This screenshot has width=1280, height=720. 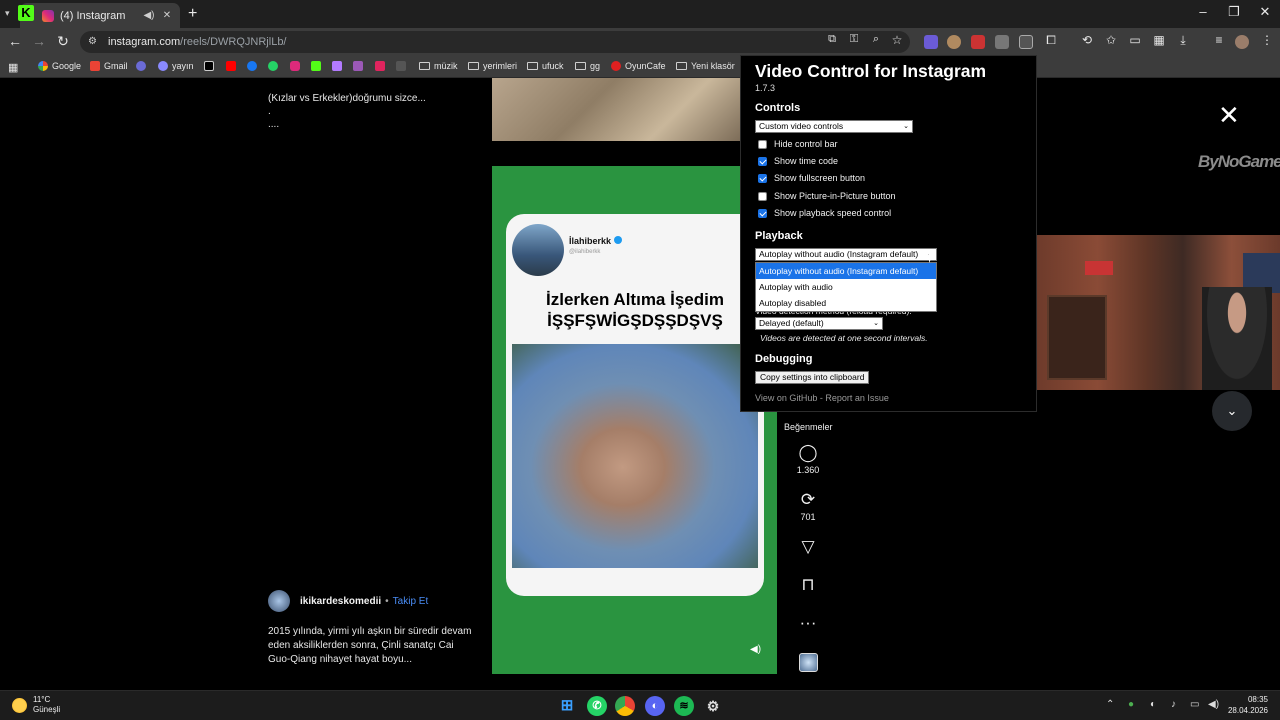 I want to click on history-icon: ⟲, so click(x=1087, y=40).